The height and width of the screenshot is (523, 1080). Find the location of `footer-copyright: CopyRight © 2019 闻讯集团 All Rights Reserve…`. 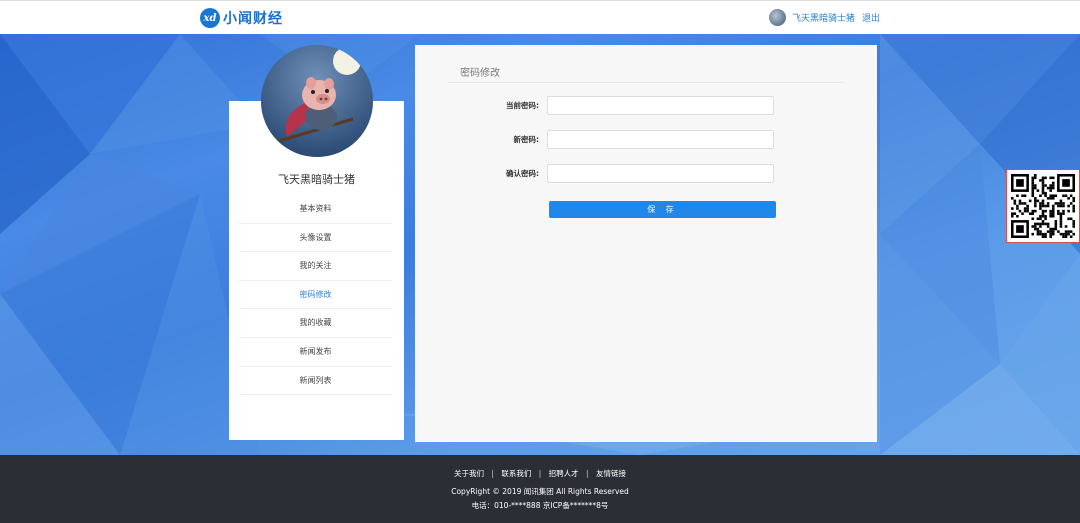

footer-copyright: CopyRight © 2019 闻讯集团 All Rights Reserve… is located at coordinates (540, 491).